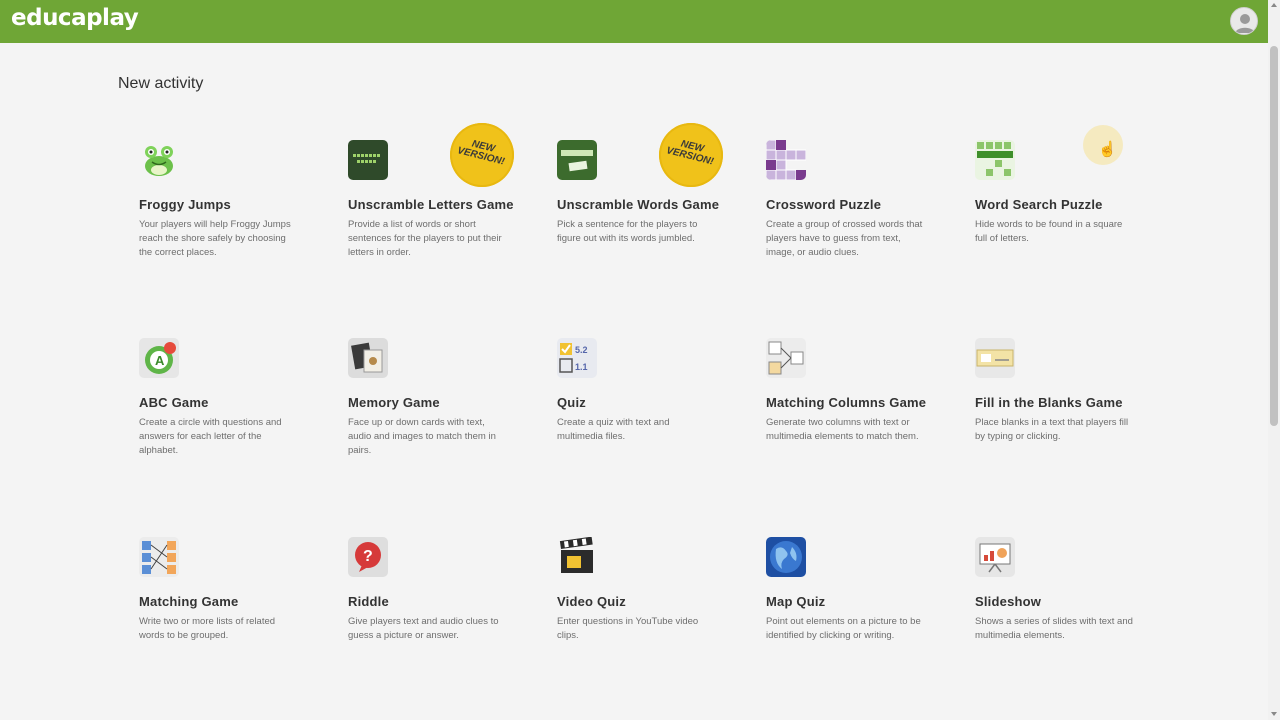 The height and width of the screenshot is (720, 1280). I want to click on unscramble-letters-icon, so click(368, 160).